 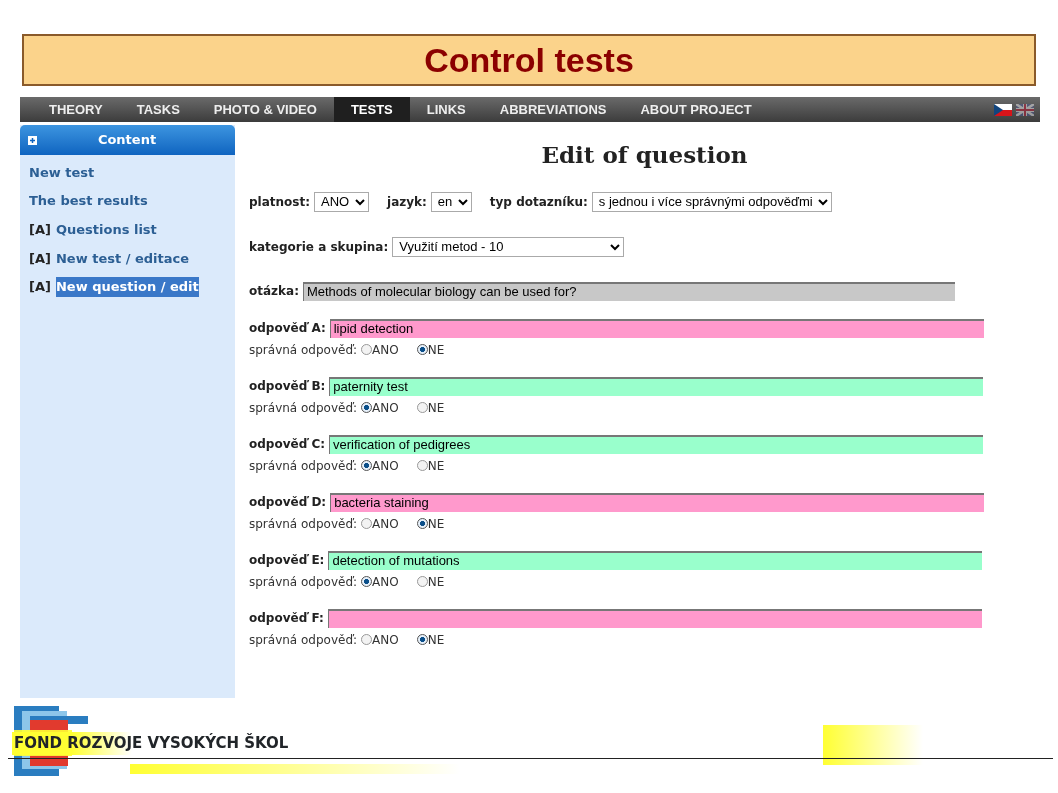 I want to click on field-label: odpověď C:, so click(x=287, y=444).